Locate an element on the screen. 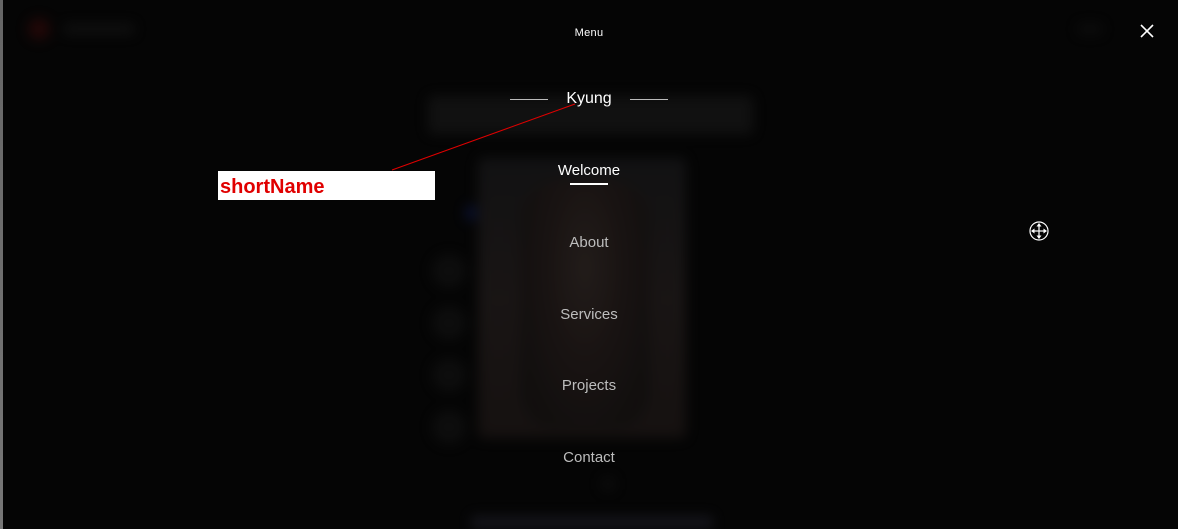 Image resolution: width=1178 pixels, height=529 pixels. move-cursor-icon is located at coordinates (1039, 231).